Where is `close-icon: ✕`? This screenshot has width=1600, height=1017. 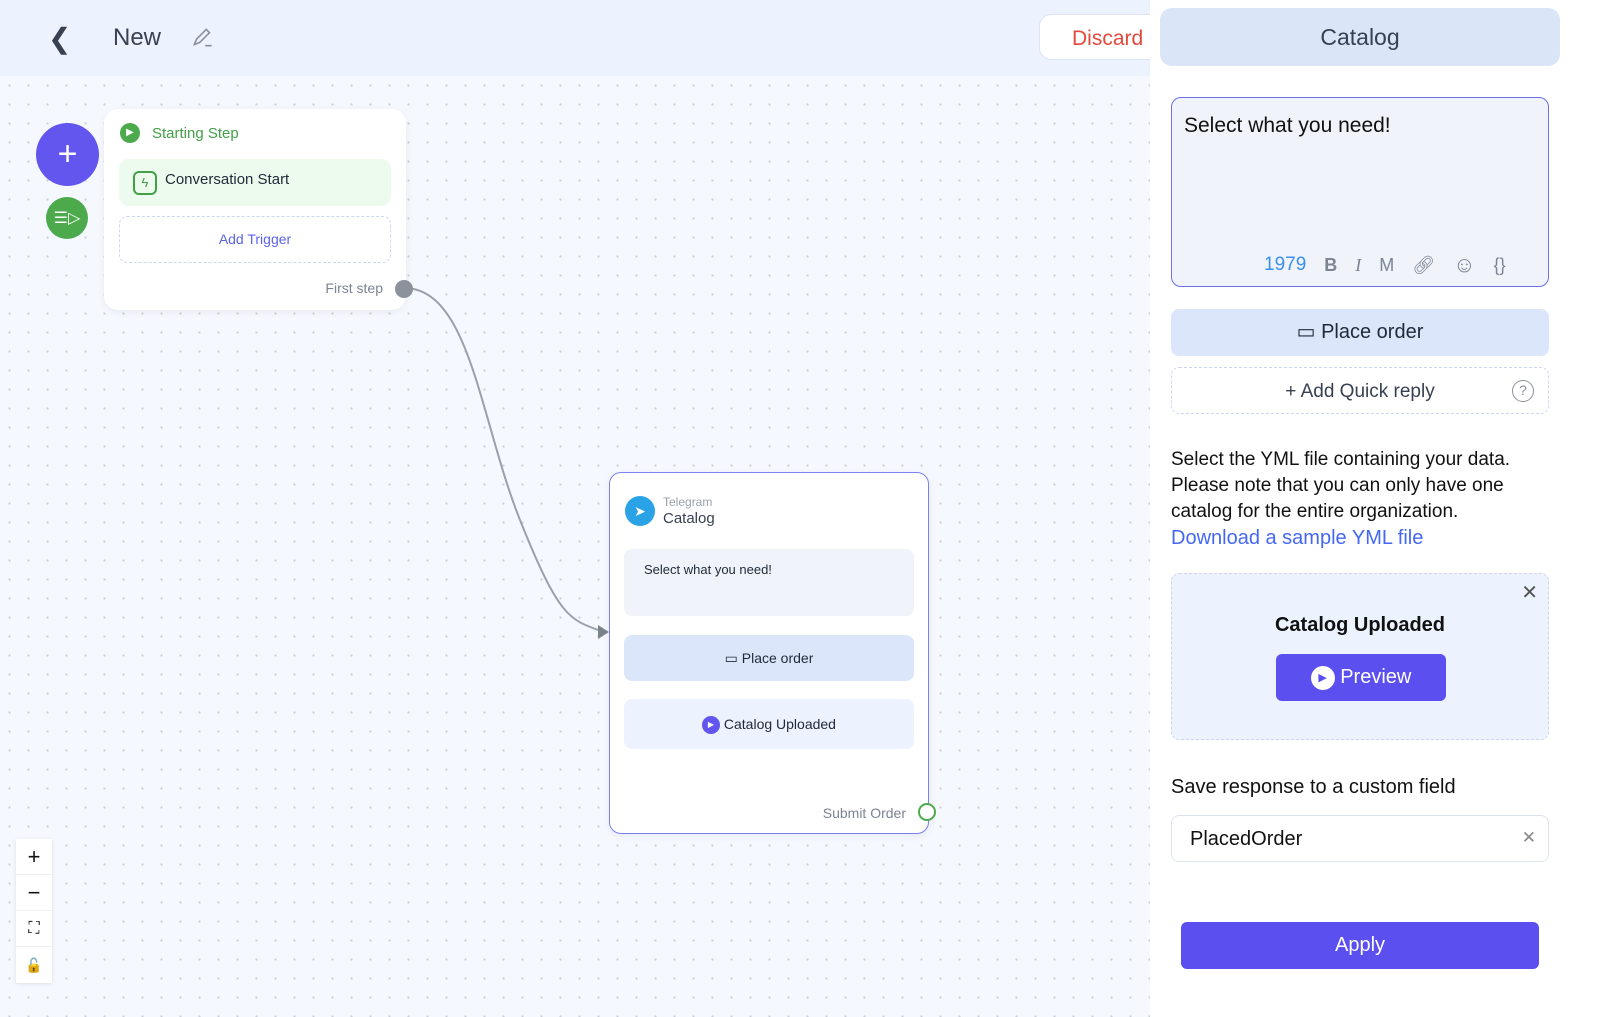 close-icon: ✕ is located at coordinates (1529, 592).